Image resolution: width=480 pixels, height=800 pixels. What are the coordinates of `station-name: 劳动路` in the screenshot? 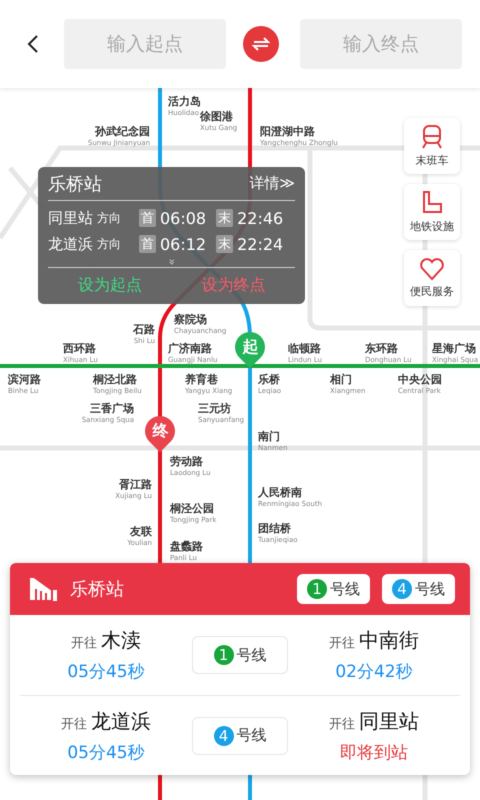 It's located at (186, 462).